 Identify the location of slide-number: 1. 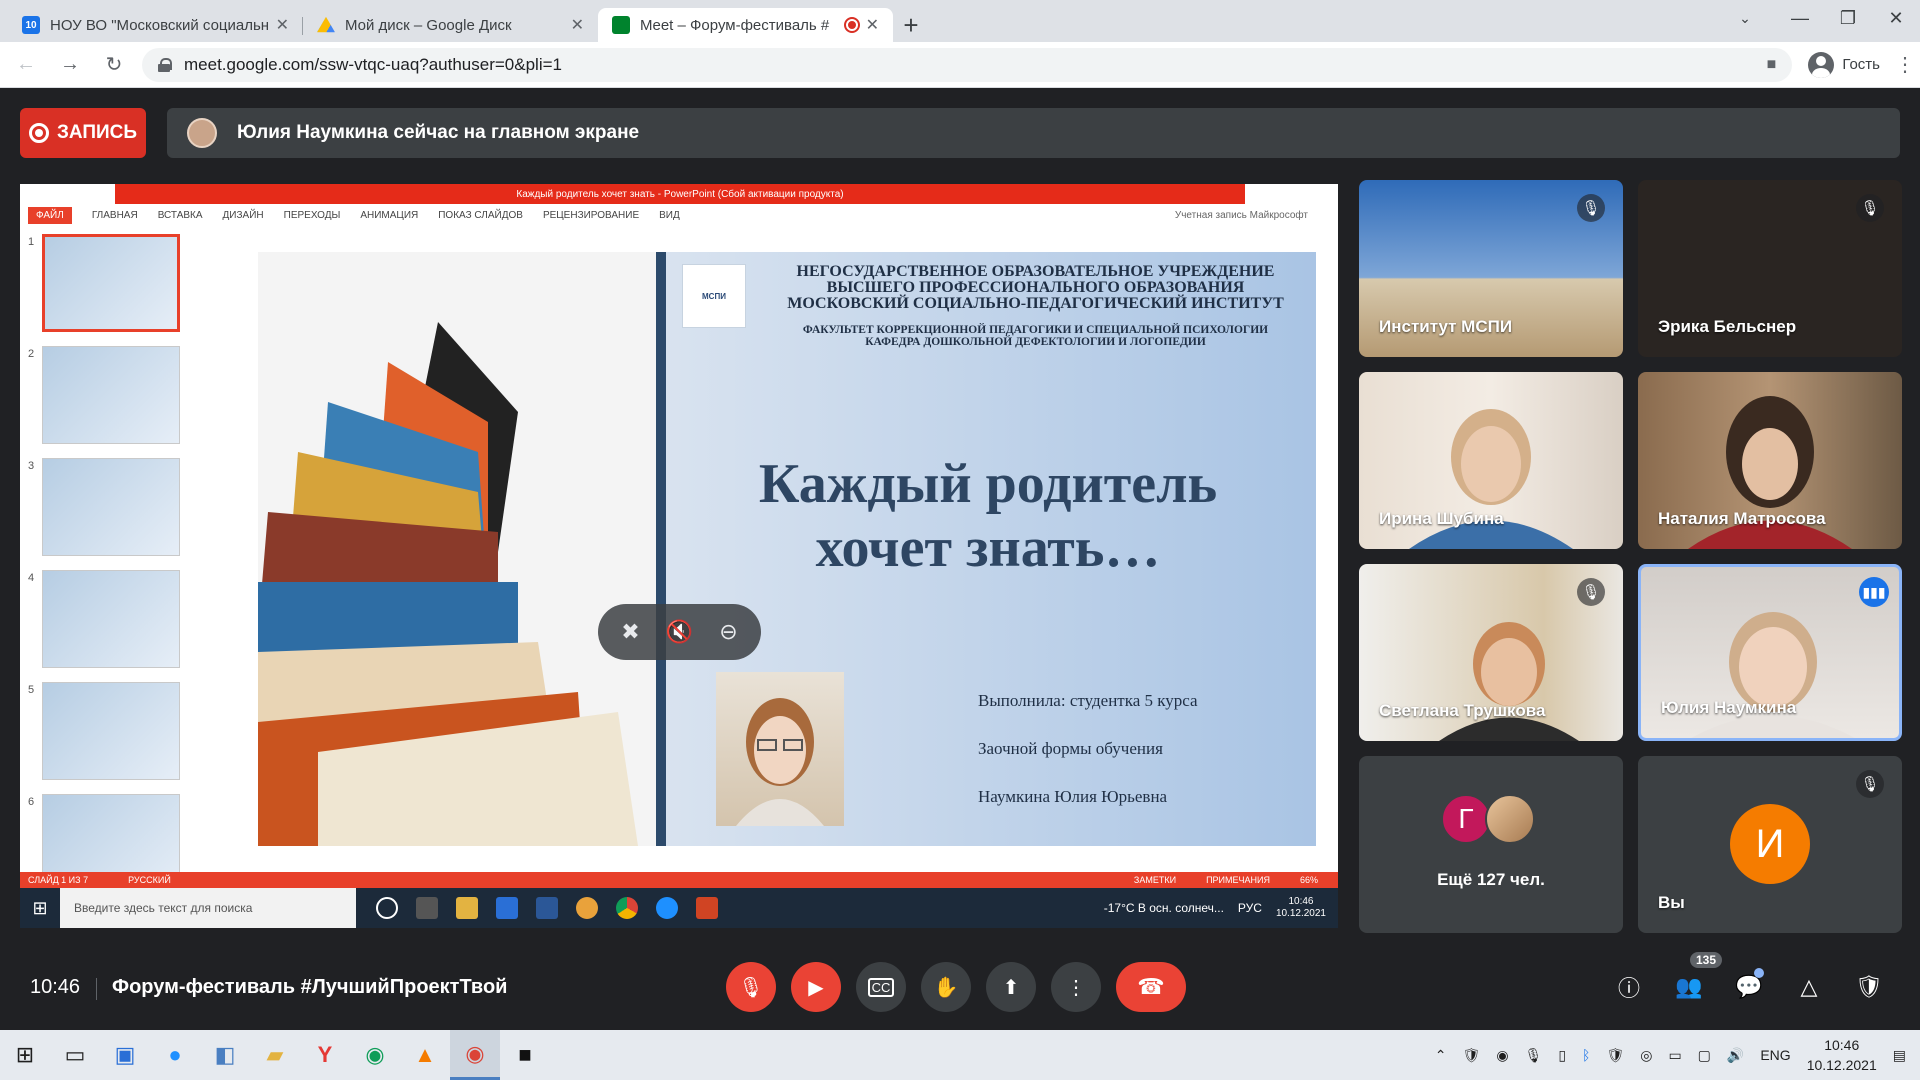
(31, 242).